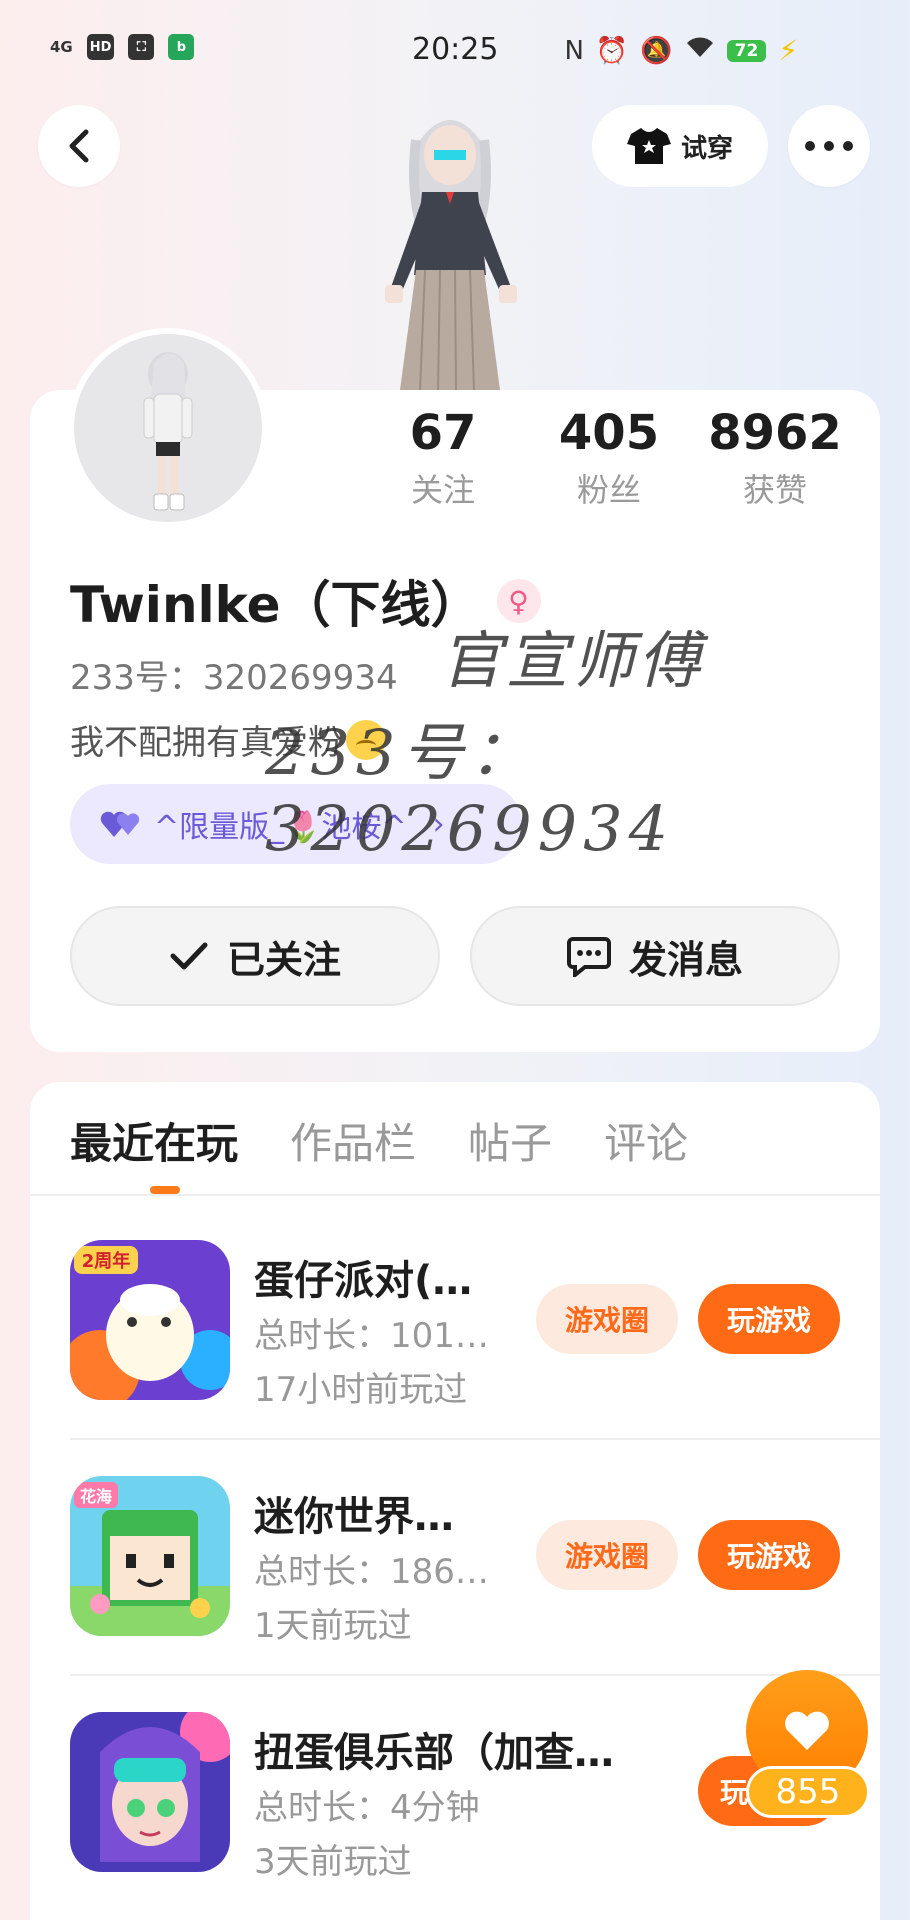  I want to click on status-bar: 4G HD ⛶ b 20:25 N ⏰ 🔕 72 ⚡, so click(455, 50).